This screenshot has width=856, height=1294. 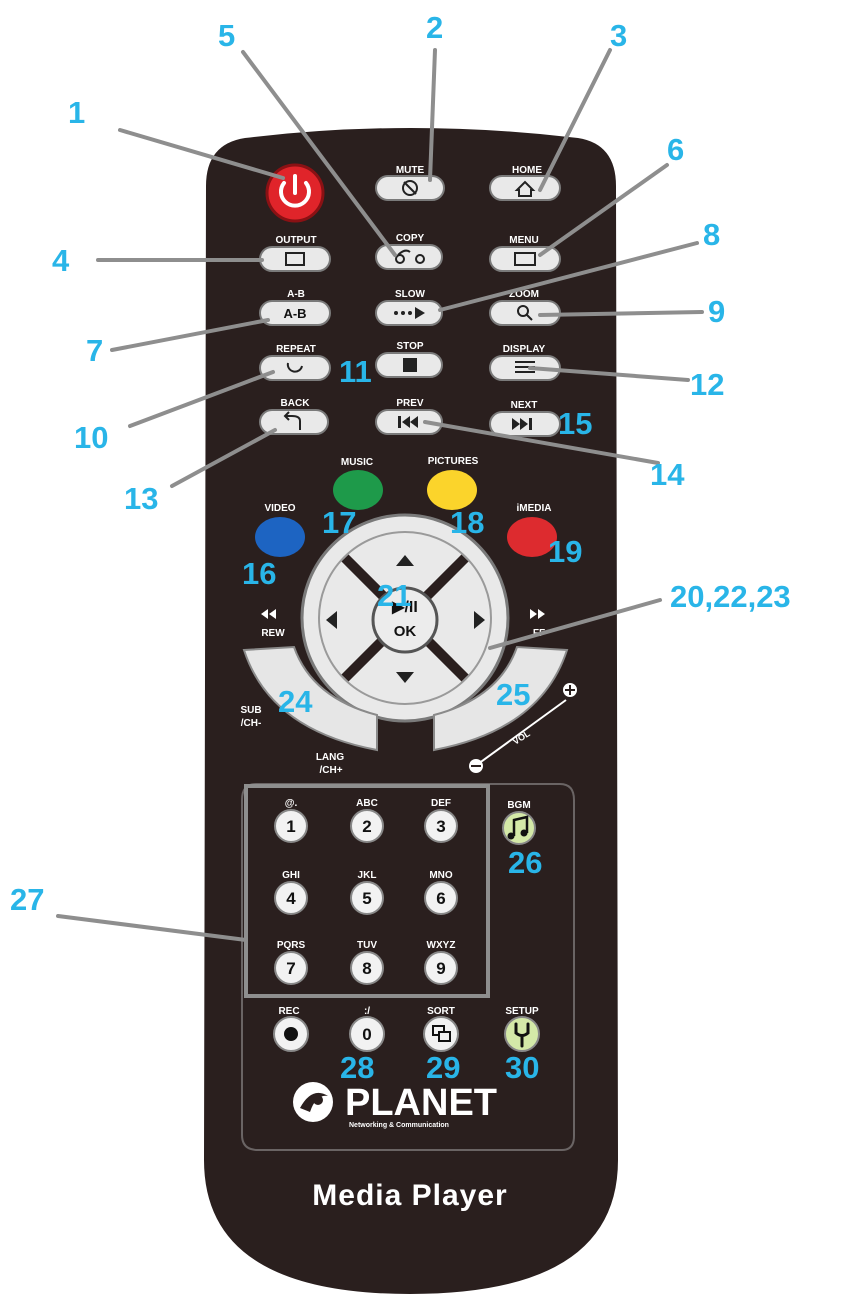 What do you see at coordinates (366, 1034) in the screenshot?
I see `key-0-digit: 0` at bounding box center [366, 1034].